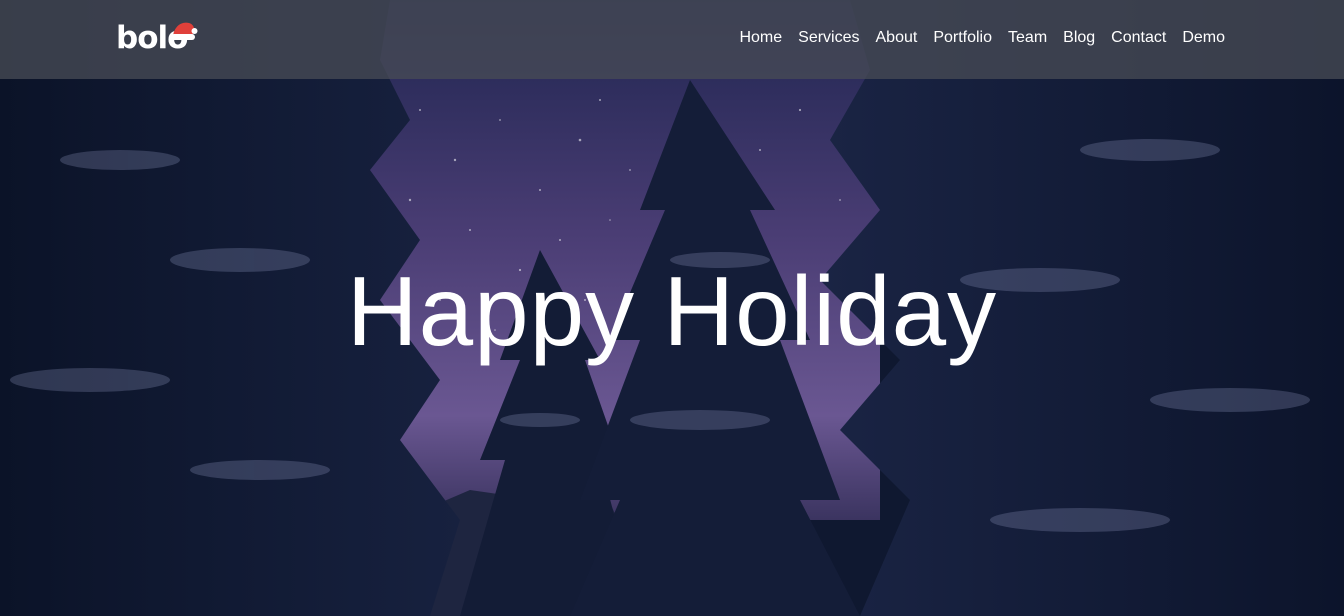 The image size is (1344, 616). I want to click on nav-item-demo: Demo, so click(1203, 38).